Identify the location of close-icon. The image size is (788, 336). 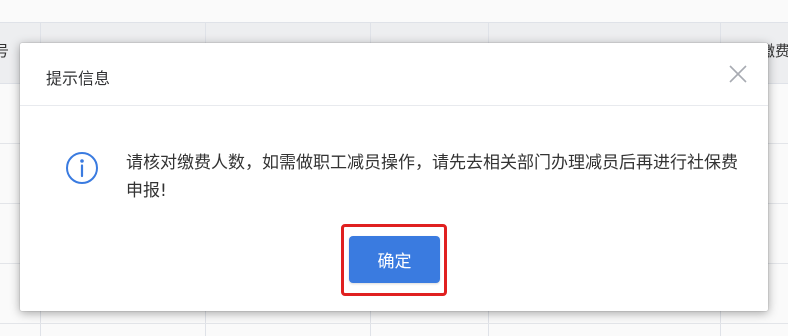
(738, 74).